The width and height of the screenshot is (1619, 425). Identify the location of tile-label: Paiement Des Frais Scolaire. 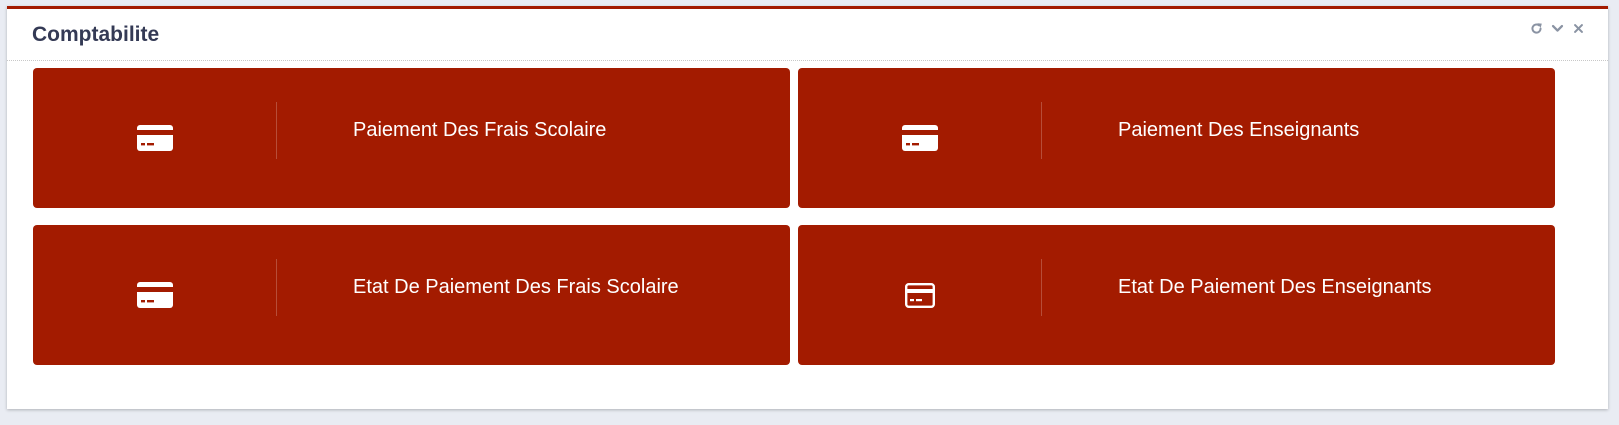
(480, 130).